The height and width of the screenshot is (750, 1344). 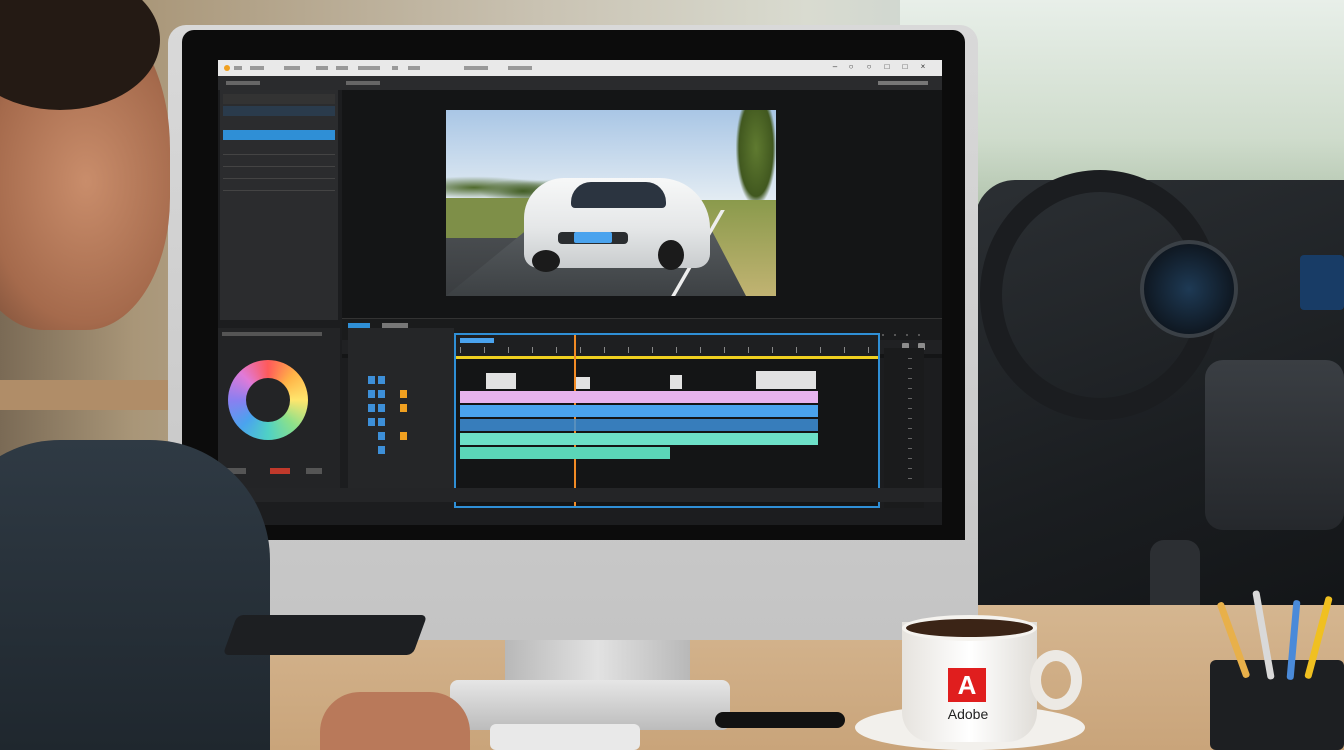 I want to click on lumetri-color-panel, so click(x=279, y=408).